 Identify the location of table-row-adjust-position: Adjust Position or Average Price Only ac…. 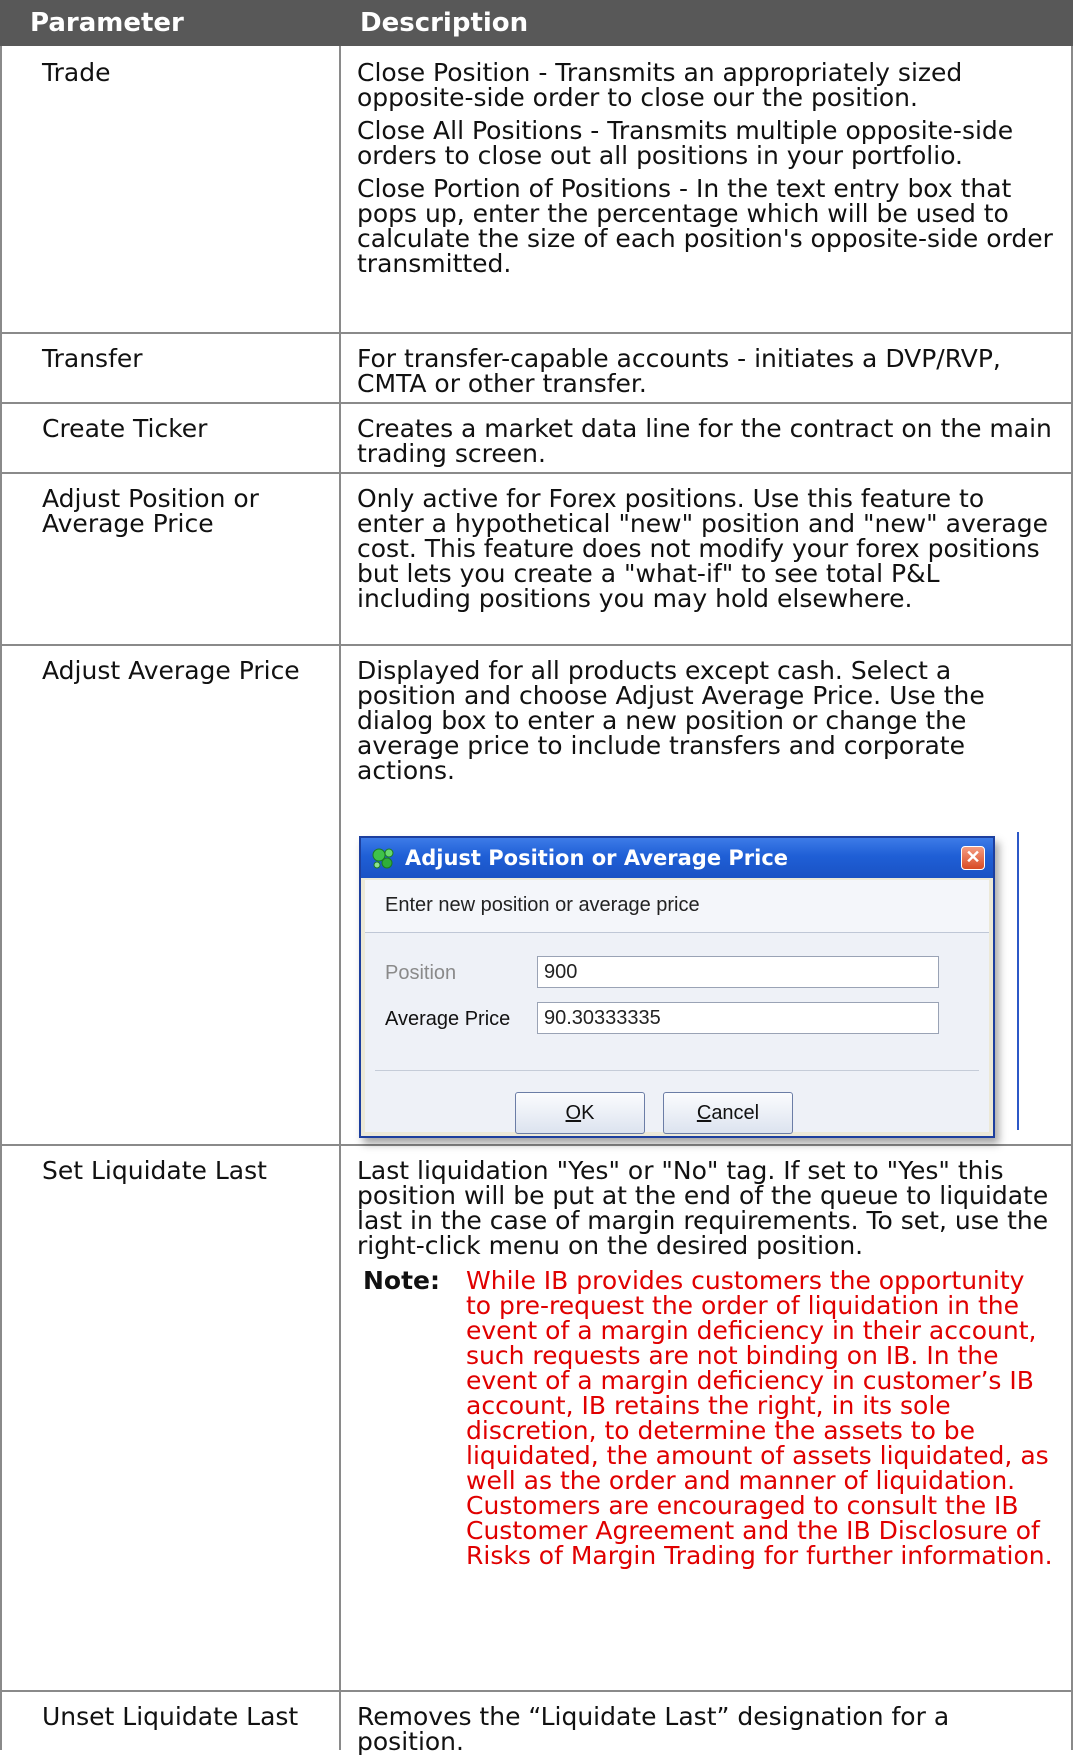
(536, 559).